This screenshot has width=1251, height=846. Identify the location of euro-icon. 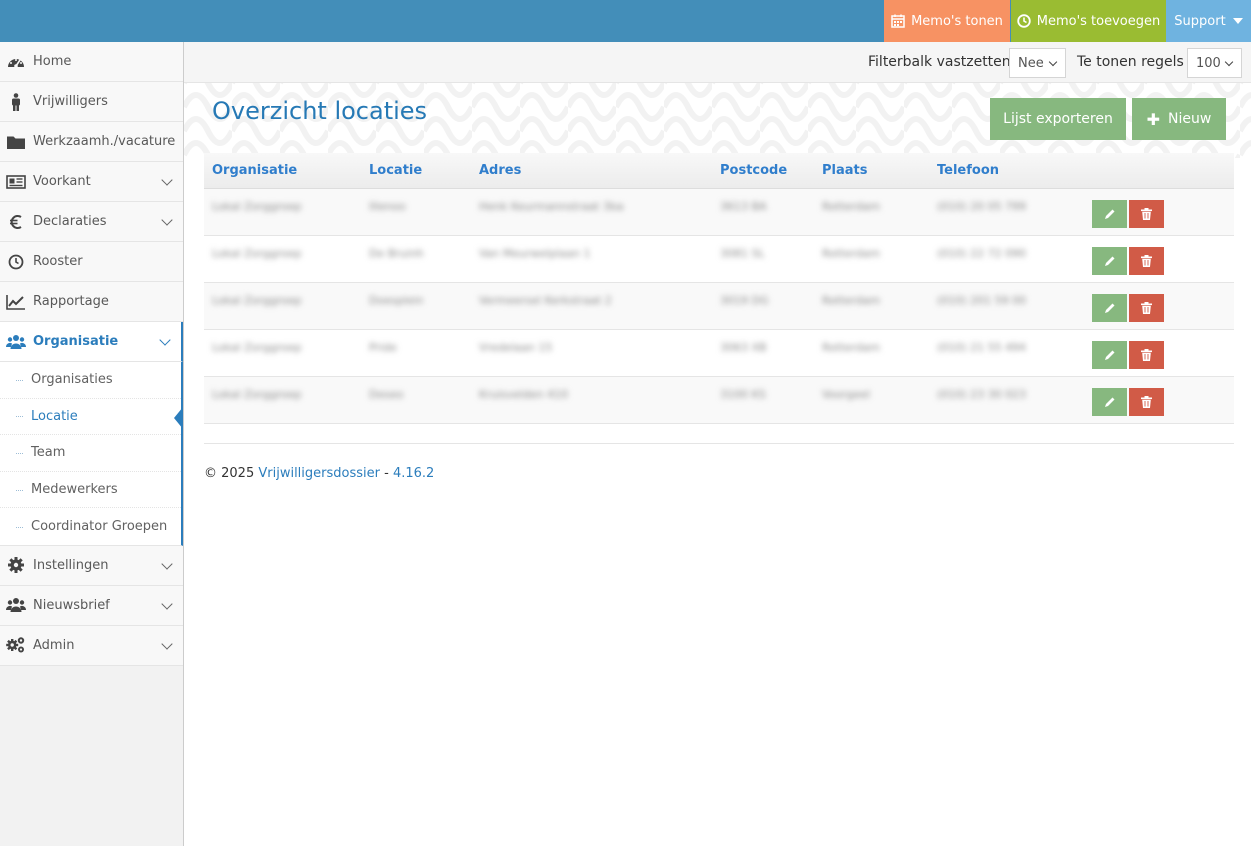
(16, 222).